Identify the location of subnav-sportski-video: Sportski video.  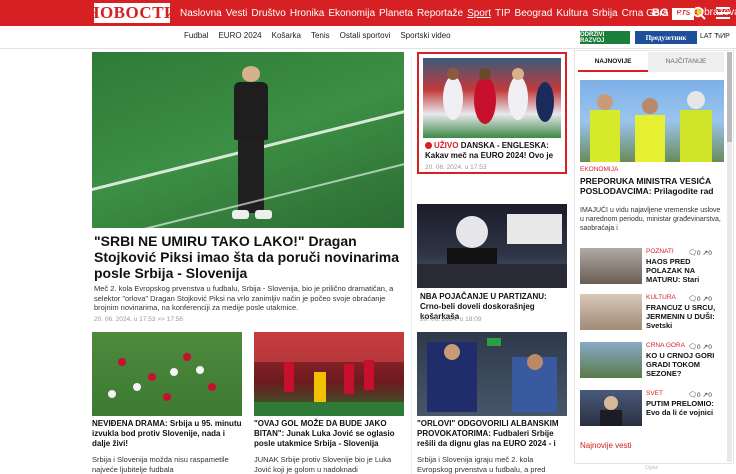
(425, 35).